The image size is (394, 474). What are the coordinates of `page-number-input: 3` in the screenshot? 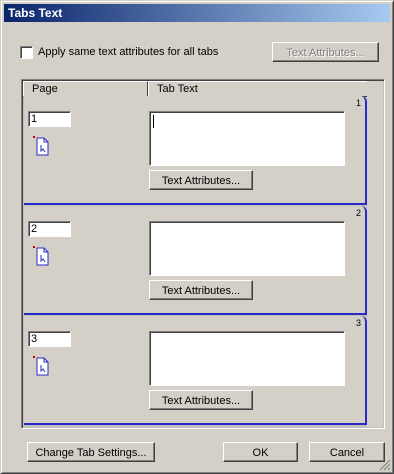 It's located at (49, 339).